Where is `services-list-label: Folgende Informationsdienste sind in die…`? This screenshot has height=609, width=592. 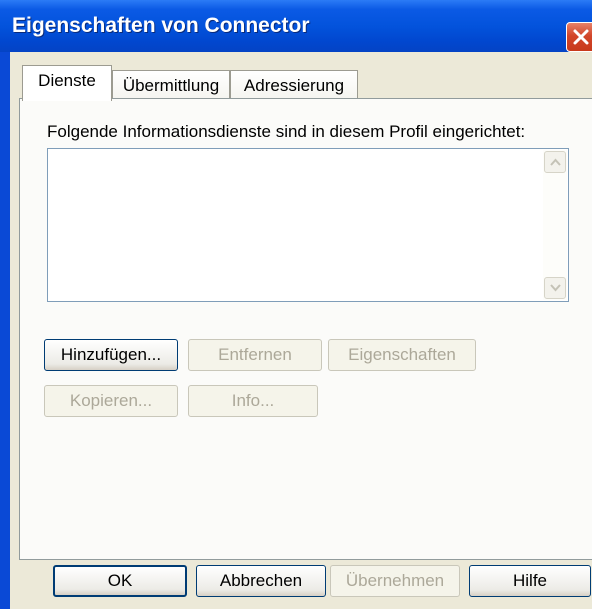 services-list-label: Folgende Informationsdienste sind in die… is located at coordinates (286, 131).